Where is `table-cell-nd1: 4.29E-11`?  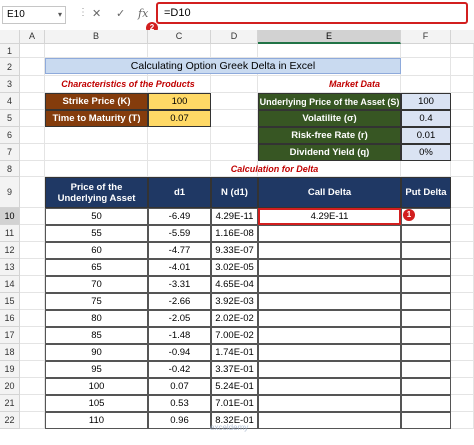
table-cell-nd1: 4.29E-11 is located at coordinates (234, 216).